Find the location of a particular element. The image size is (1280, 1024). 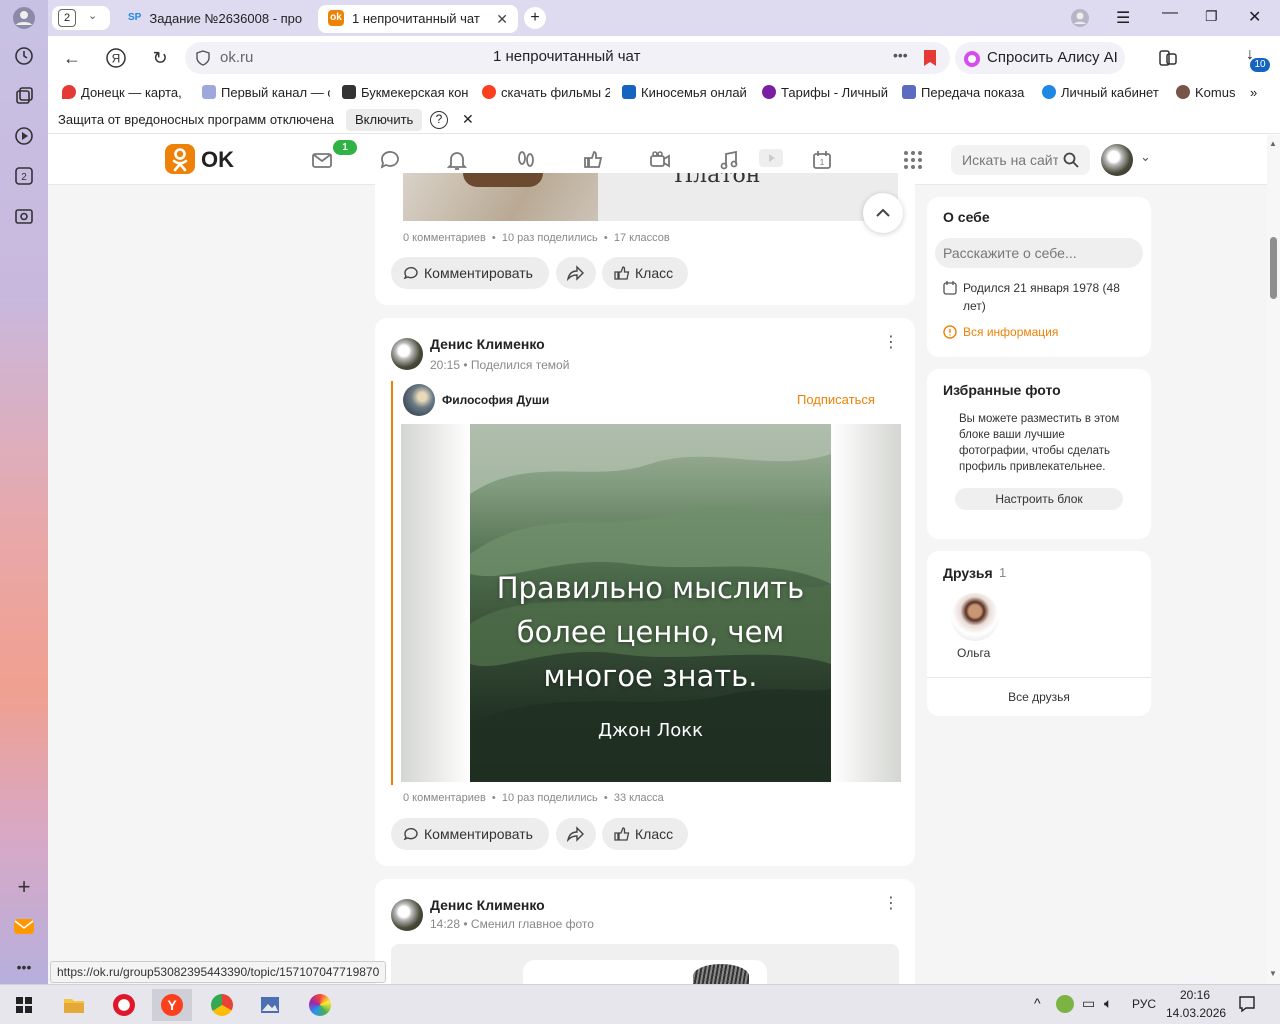

yandex-icon: Я is located at coordinates (116, 58).